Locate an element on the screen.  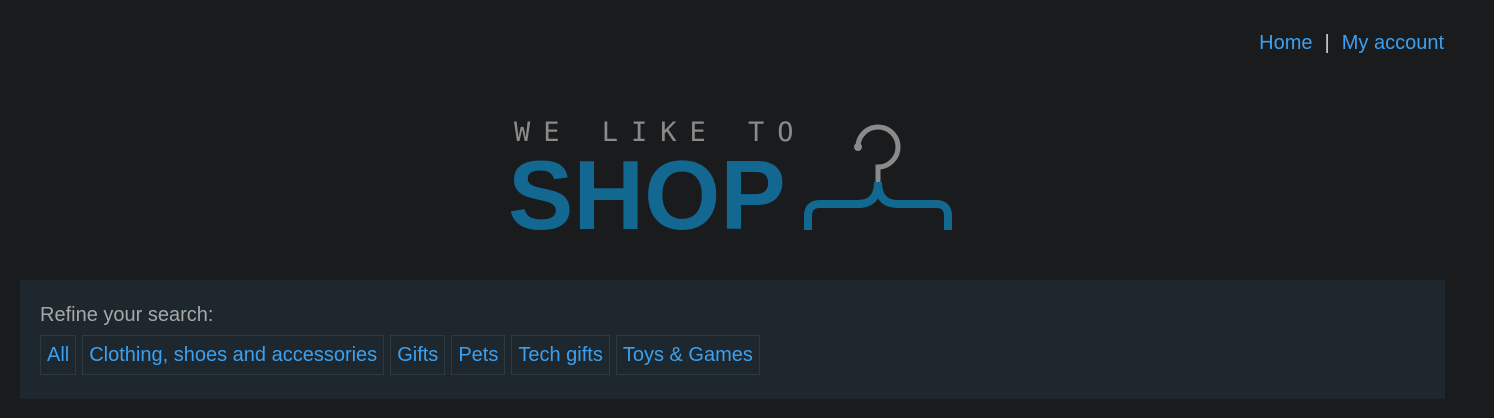
site-logo: WE LIKE TO SHOP is located at coordinates (733, 181).